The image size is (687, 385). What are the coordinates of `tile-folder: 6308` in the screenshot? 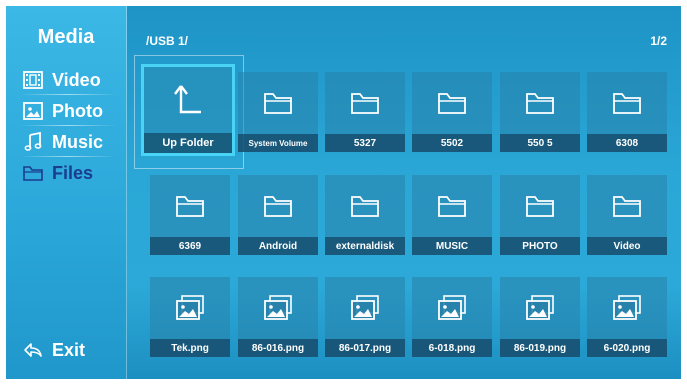 It's located at (627, 112).